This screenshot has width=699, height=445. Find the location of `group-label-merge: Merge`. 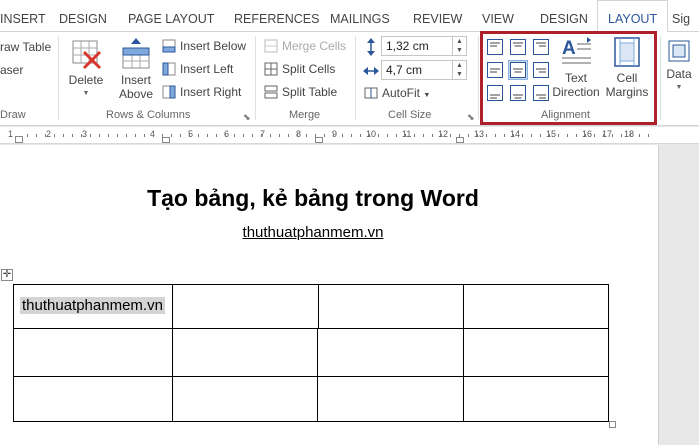

group-label-merge: Merge is located at coordinates (305, 115).